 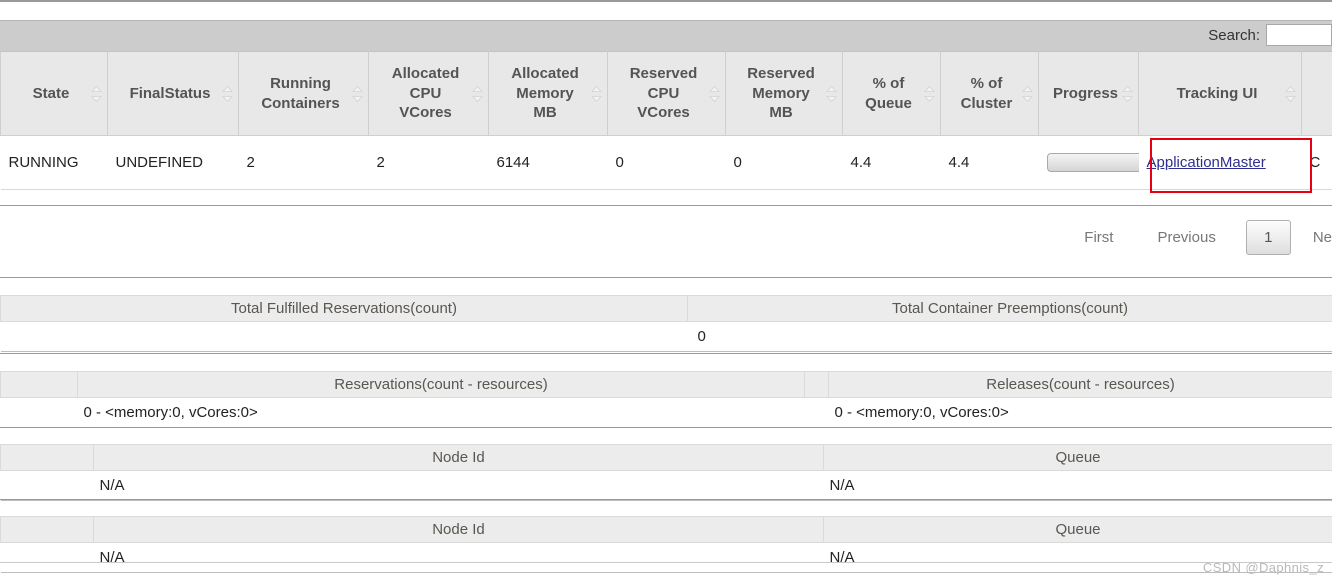 I want to click on value-total-container-preemptions: 0, so click(x=1009, y=336).